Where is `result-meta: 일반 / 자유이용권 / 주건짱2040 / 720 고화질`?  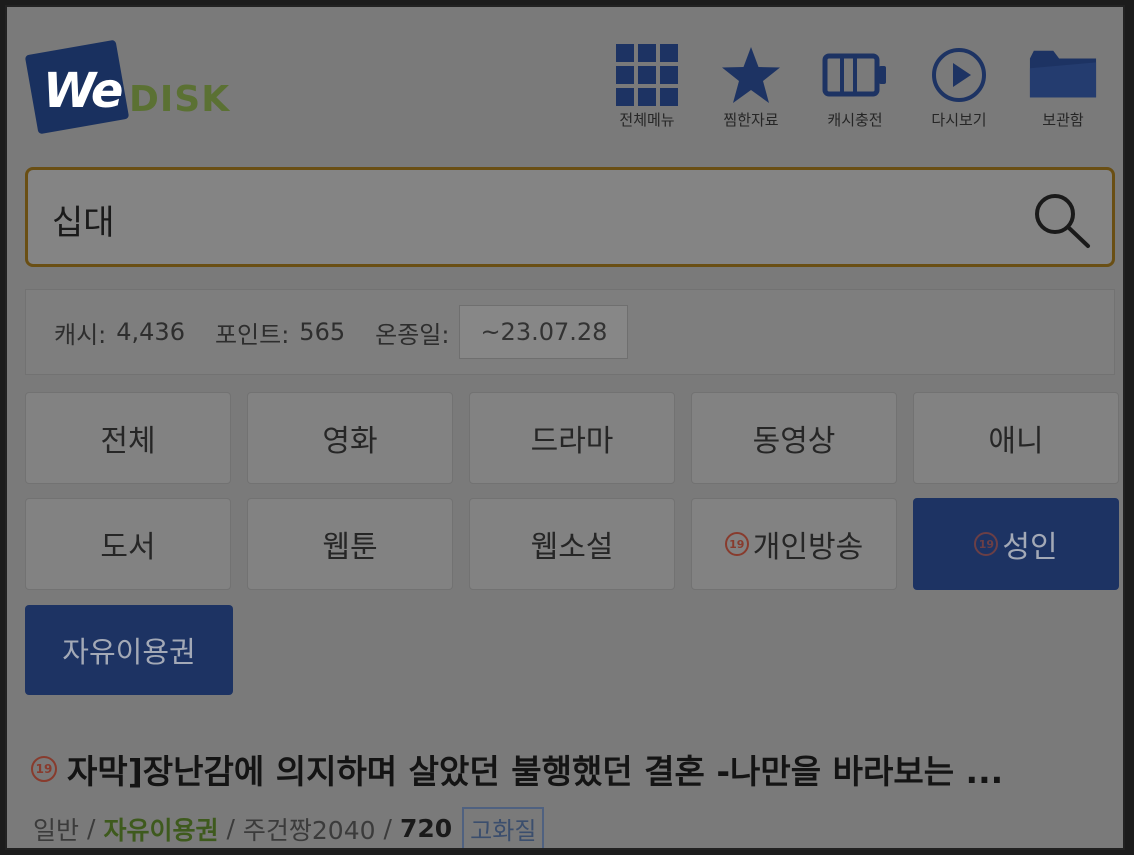
result-meta: 일반 / 자유이용권 / 주건짱2040 / 720 고화질 is located at coordinates (289, 827).